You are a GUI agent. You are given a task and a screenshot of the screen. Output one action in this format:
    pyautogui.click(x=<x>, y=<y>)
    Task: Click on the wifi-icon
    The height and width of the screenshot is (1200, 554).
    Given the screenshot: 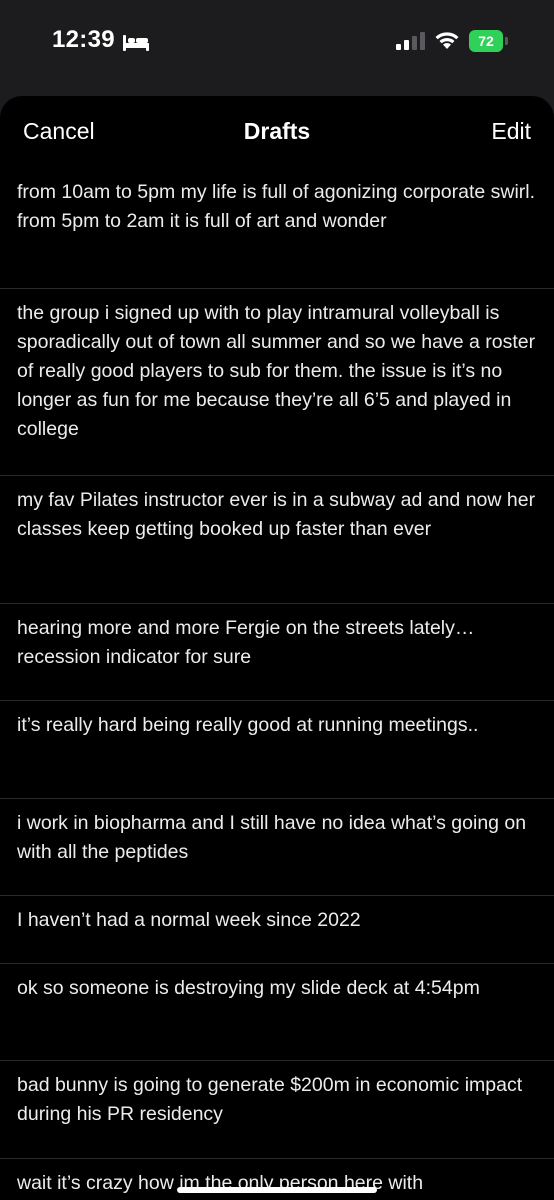 What is the action you would take?
    pyautogui.click(x=447, y=40)
    